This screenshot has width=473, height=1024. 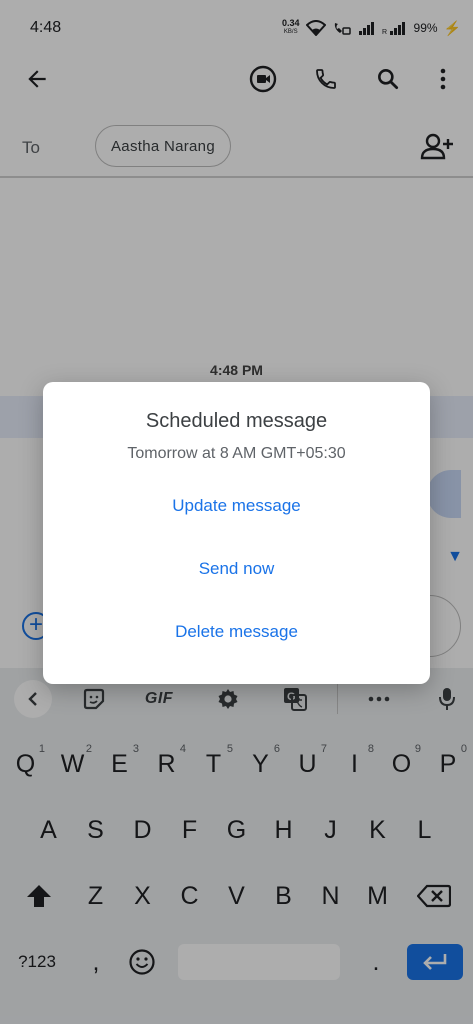 I want to click on send-now-button: Send now, so click(x=236, y=569).